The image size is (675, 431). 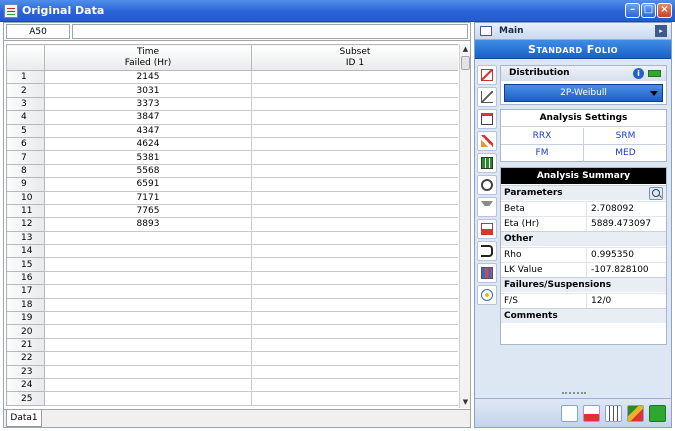 What do you see at coordinates (25, 385) in the screenshot?
I see `row-header: 24` at bounding box center [25, 385].